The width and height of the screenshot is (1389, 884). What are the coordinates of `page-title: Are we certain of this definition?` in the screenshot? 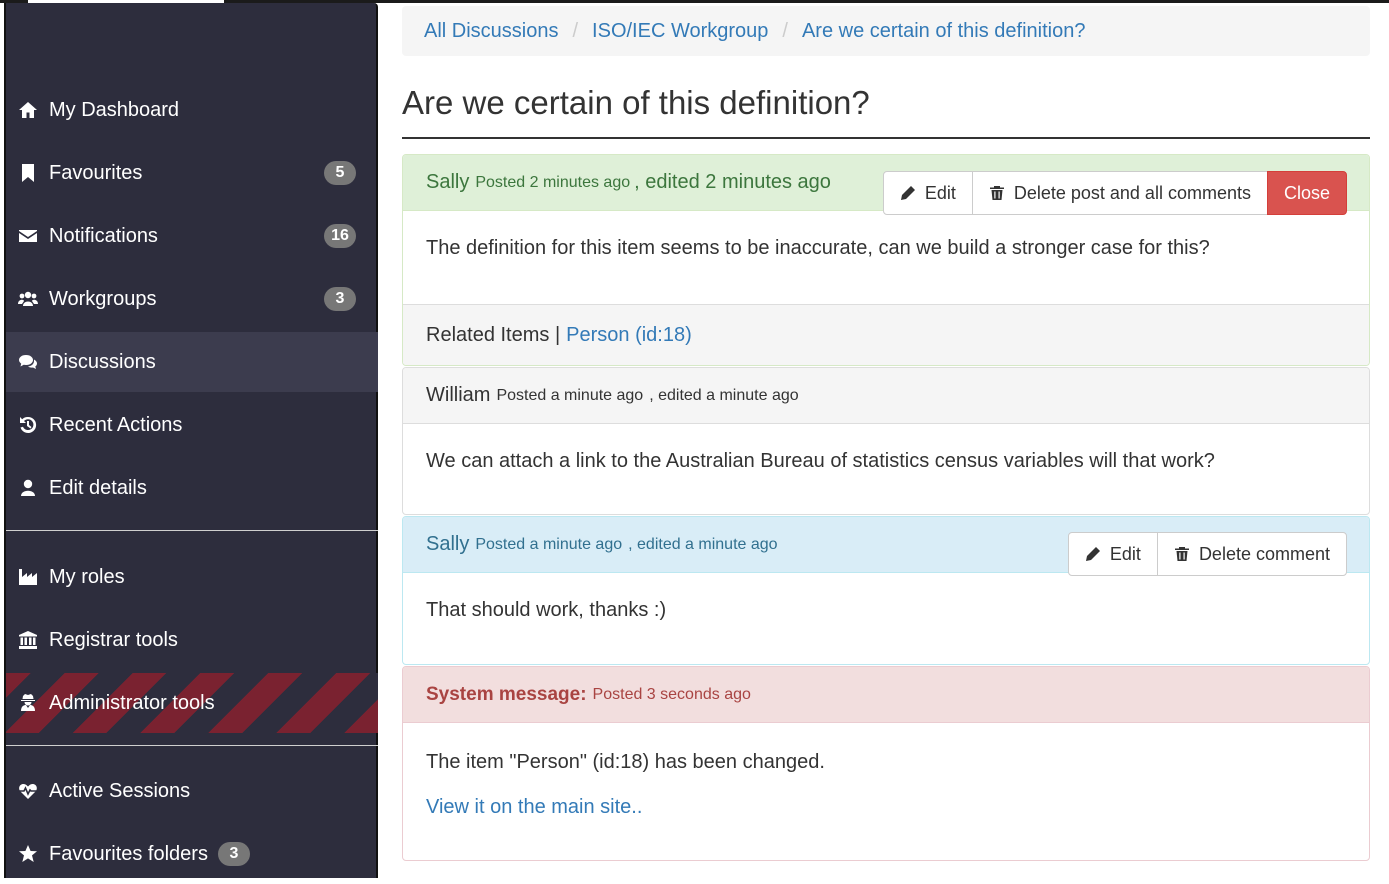 It's located at (636, 102).